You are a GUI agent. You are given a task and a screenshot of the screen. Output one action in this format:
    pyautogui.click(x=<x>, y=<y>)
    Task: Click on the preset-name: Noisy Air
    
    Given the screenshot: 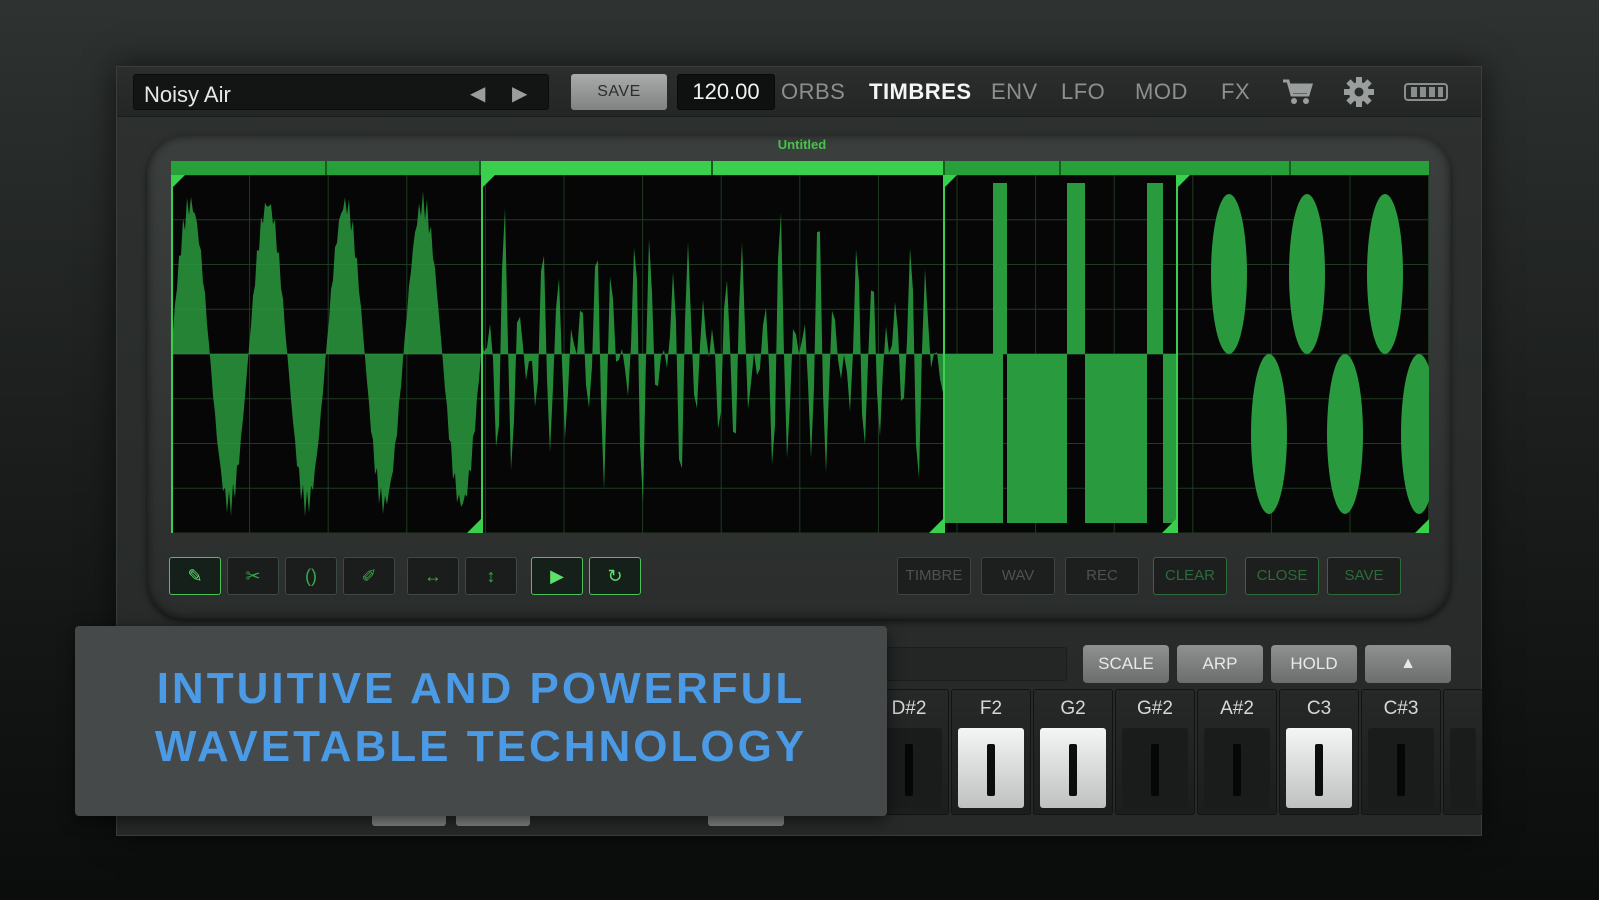 What is the action you would take?
    pyautogui.click(x=187, y=94)
    